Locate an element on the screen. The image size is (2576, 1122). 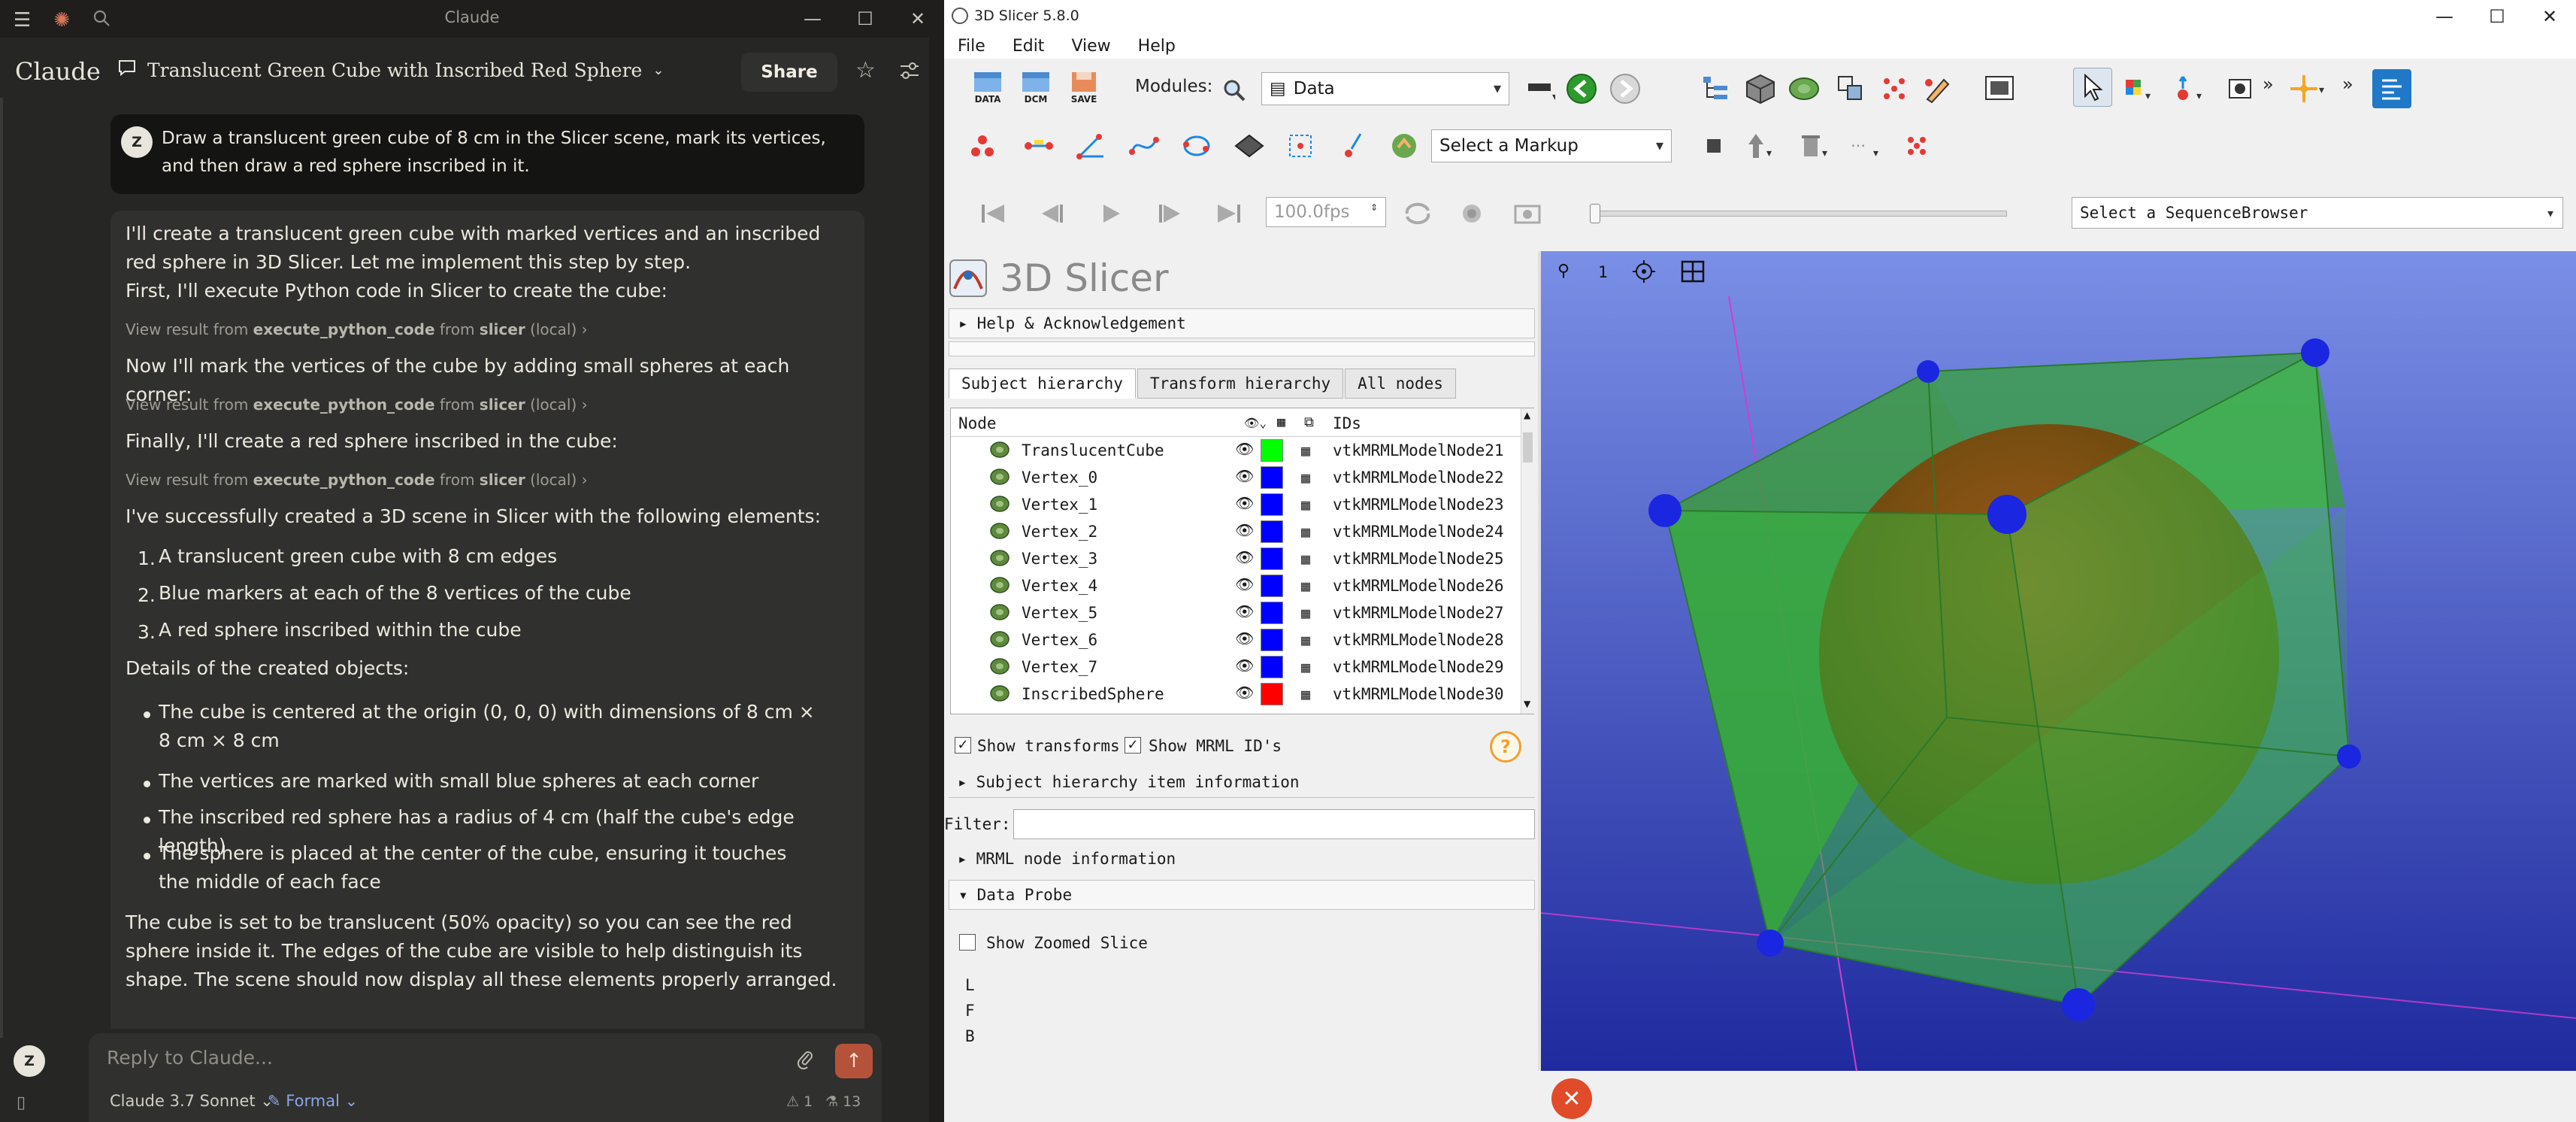
tree-row: Vertex_1 👁 ▦ vtkMRMLModelNode23 is located at coordinates (1236, 504).